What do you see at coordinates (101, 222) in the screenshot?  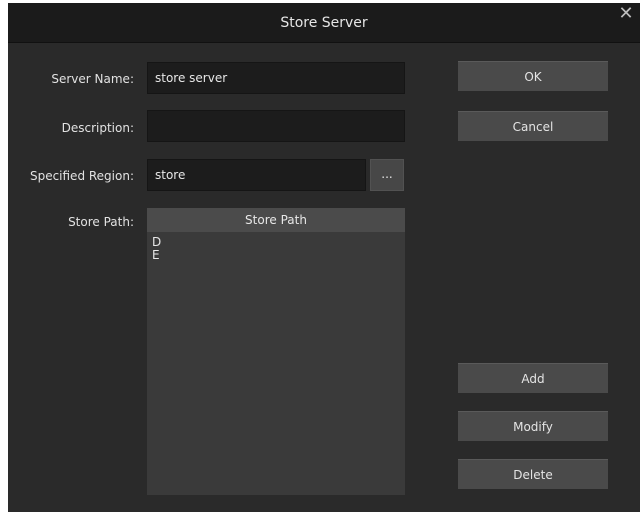 I see `store-path-label: Store Path:` at bounding box center [101, 222].